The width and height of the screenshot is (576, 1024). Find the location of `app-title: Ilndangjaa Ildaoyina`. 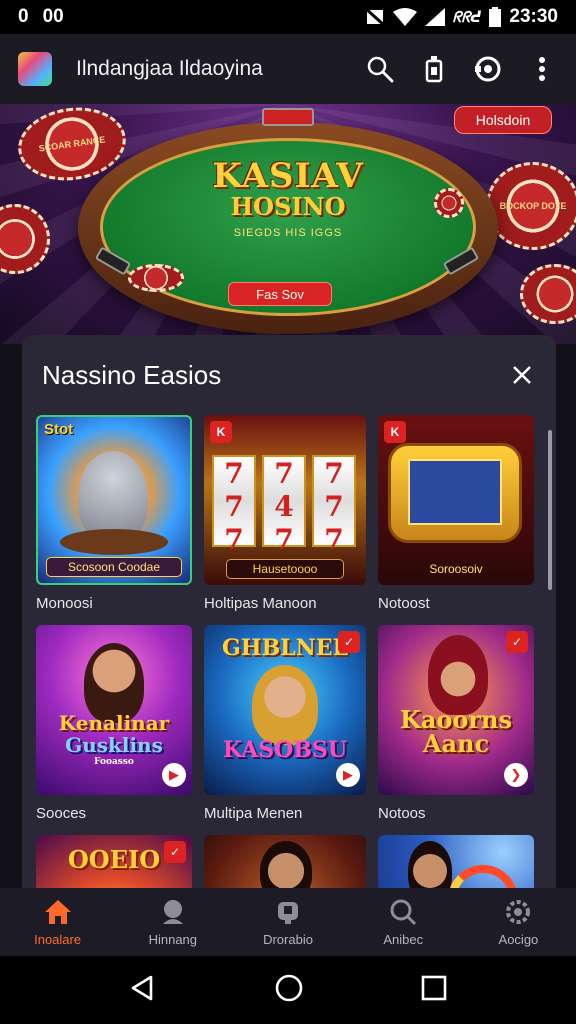

app-title: Ilndangjaa Ildaoyina is located at coordinates (169, 68).